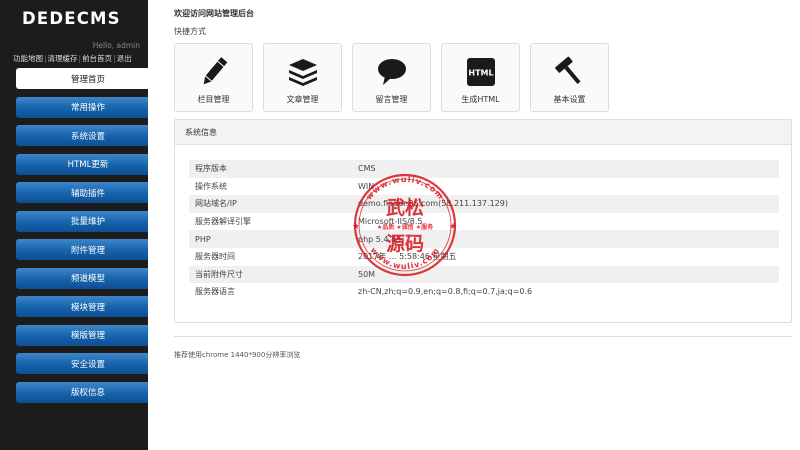 Image resolution: width=800 pixels, height=450 pixels. I want to click on table-row: 服务器时间 2017年 ... 5:58:46 星期五, so click(326, 257).